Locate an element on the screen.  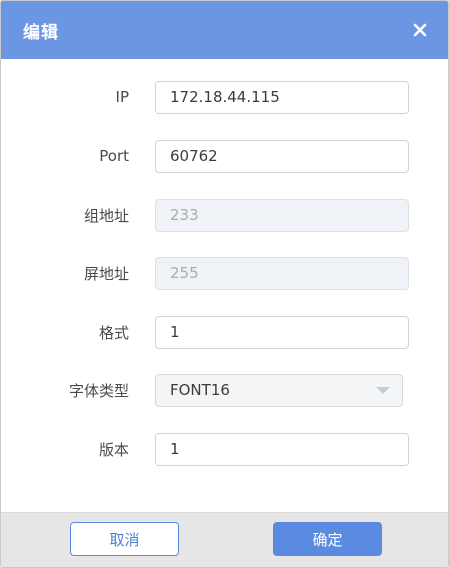
group-address-label: 组地址 is located at coordinates (106, 215).